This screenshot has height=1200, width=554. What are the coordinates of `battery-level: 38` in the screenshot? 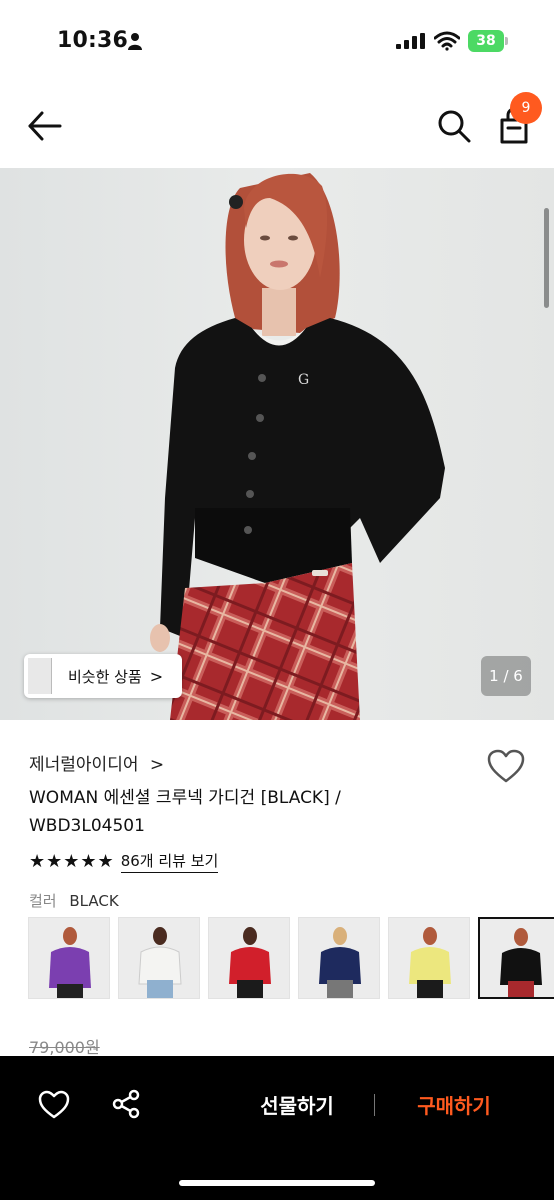 It's located at (486, 41).